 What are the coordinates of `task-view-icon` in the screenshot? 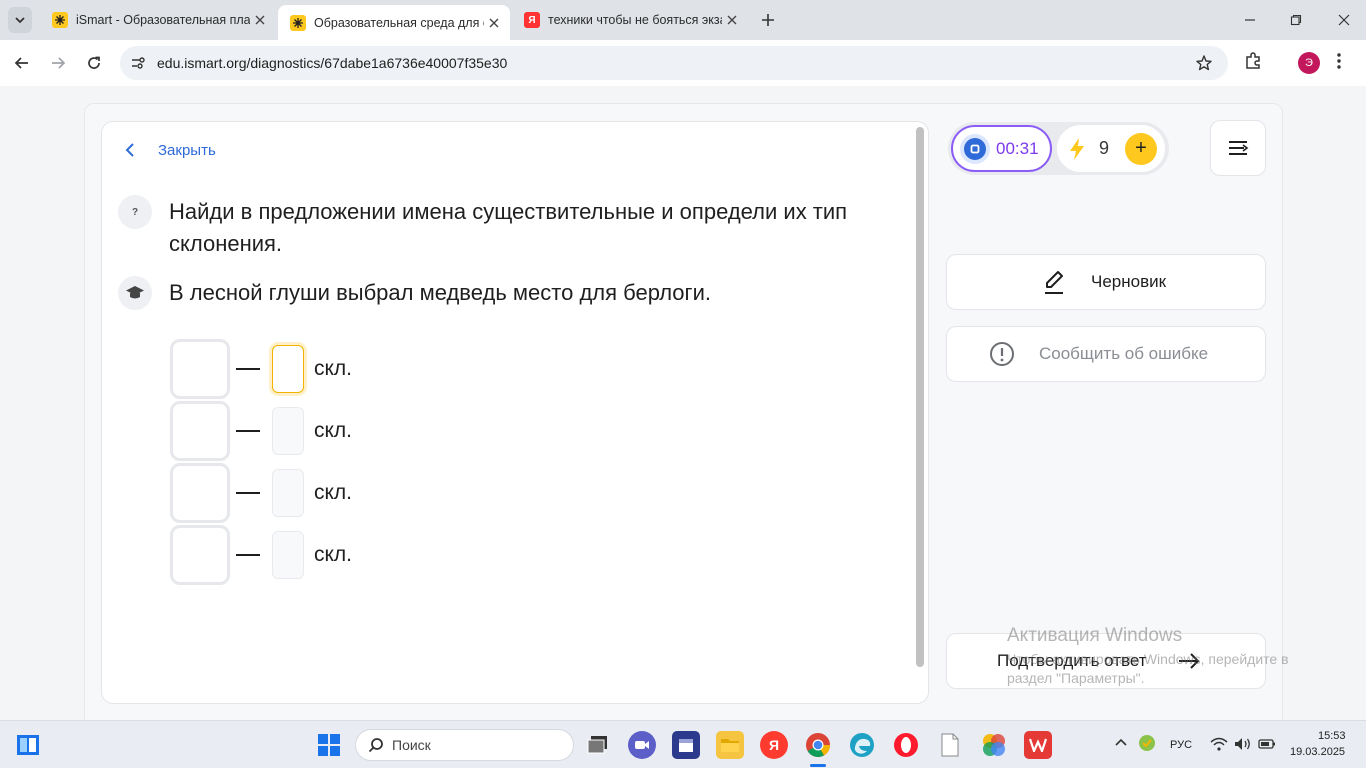 It's located at (598, 745).